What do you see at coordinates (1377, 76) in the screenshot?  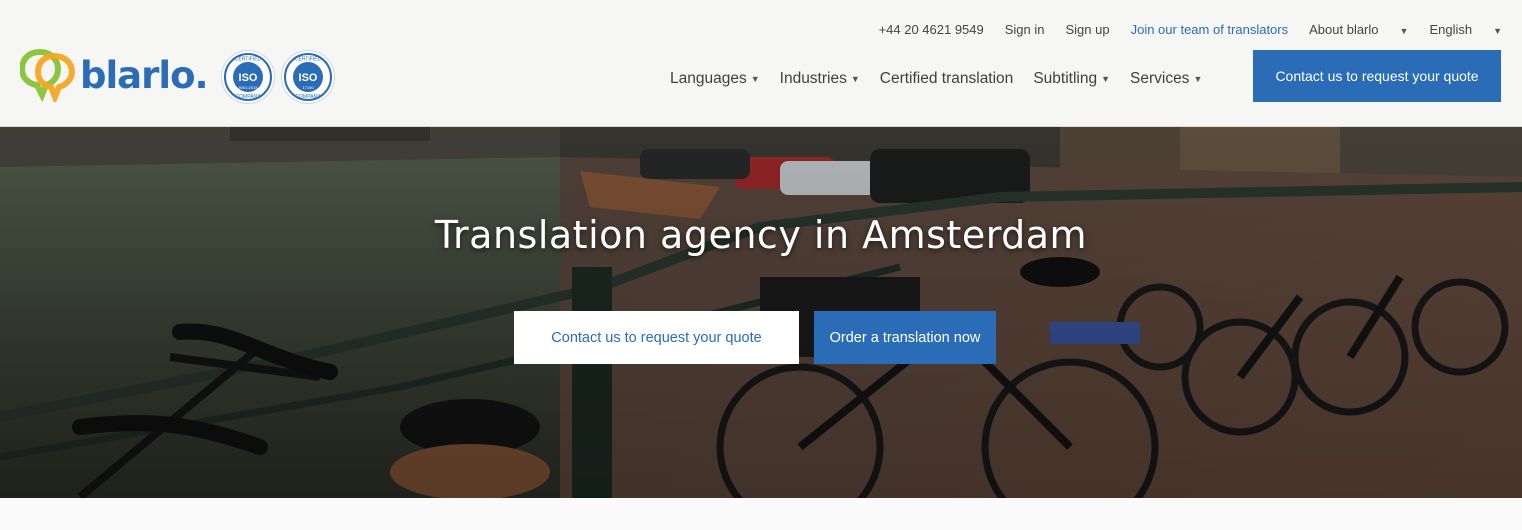 I see `header-quote-button: Contact us to request your quote` at bounding box center [1377, 76].